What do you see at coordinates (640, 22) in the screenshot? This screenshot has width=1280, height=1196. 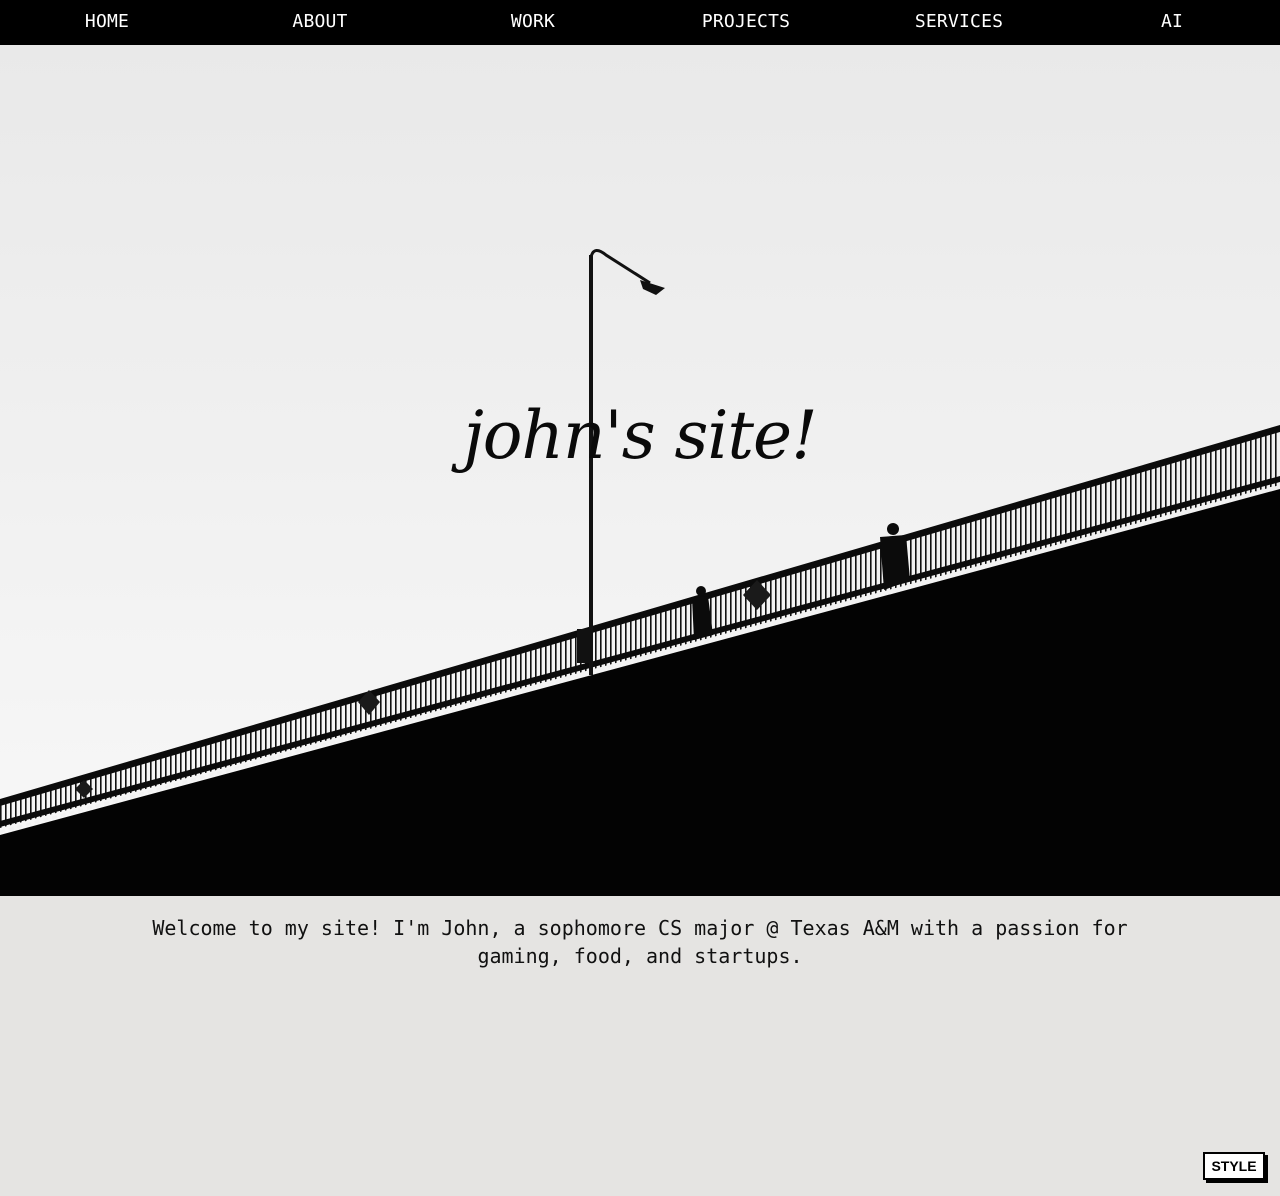 I see `top-nav: HOME ABOUT WORK PROJECTS SERVICES AI` at bounding box center [640, 22].